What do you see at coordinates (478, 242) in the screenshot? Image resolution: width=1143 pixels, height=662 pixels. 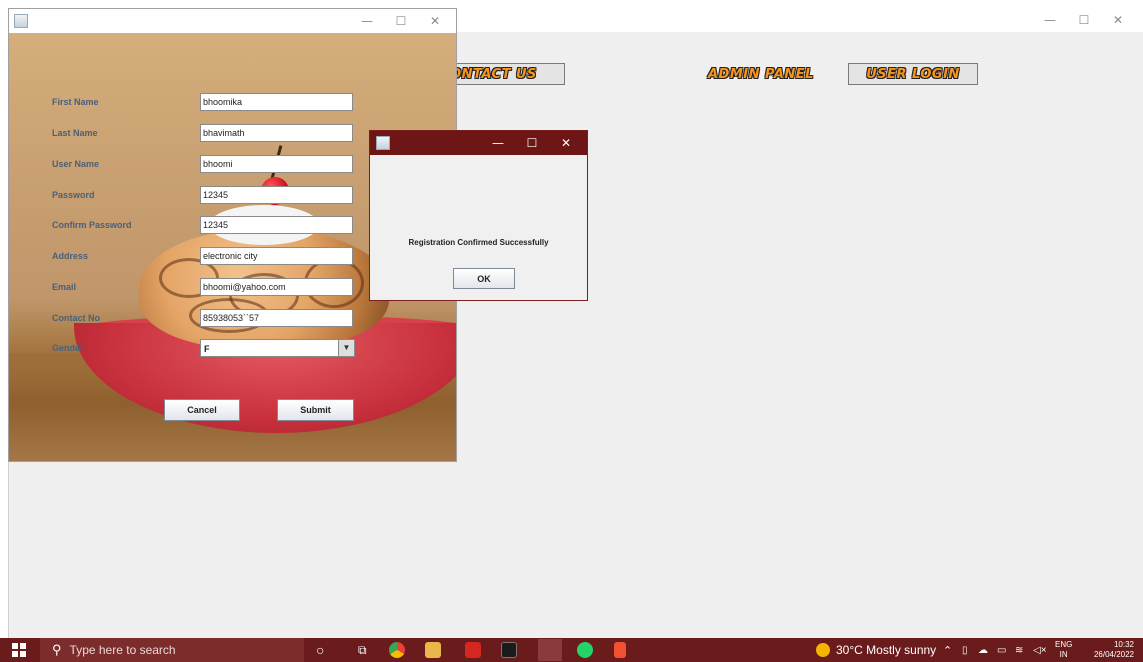 I see `dialog-message: Registration Confirmed Successfully` at bounding box center [478, 242].